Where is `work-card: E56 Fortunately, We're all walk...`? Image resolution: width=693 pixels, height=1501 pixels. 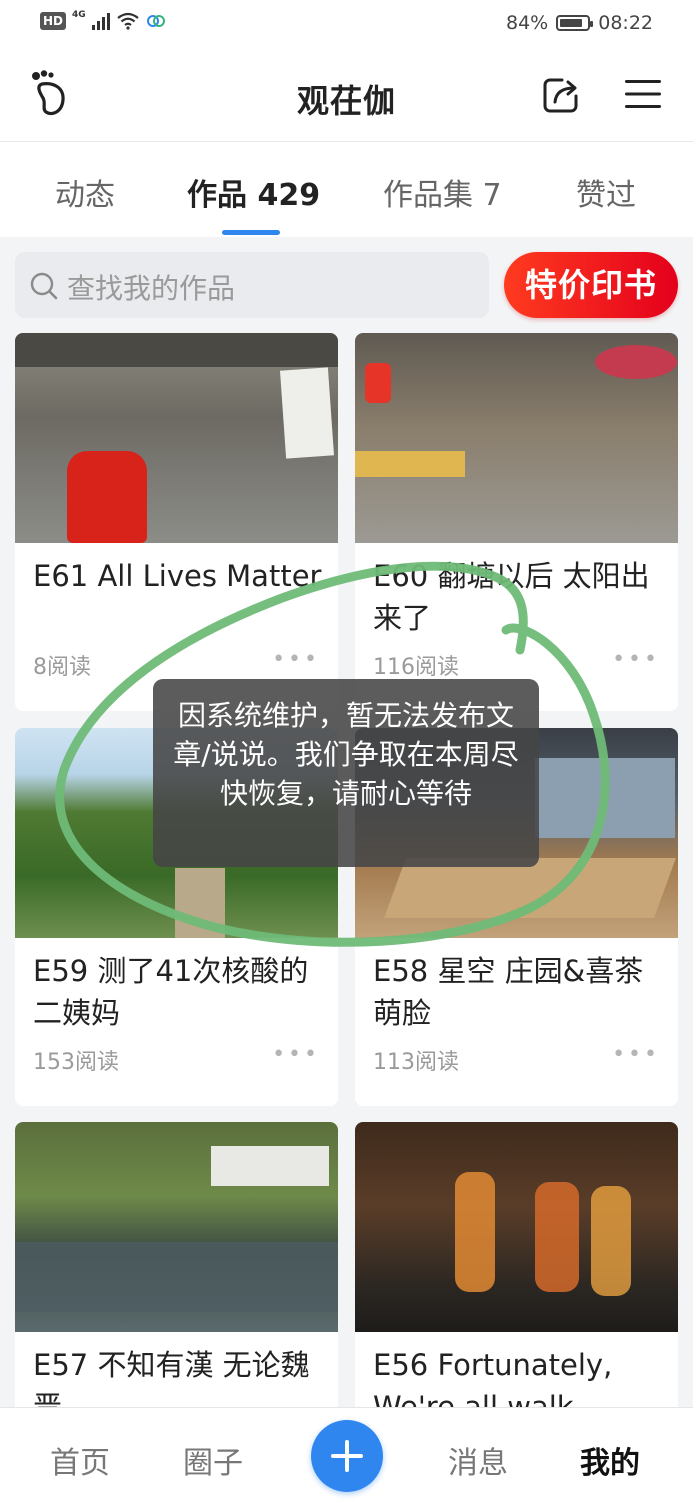 work-card: E56 Fortunately, We're all walk... is located at coordinates (516, 1264).